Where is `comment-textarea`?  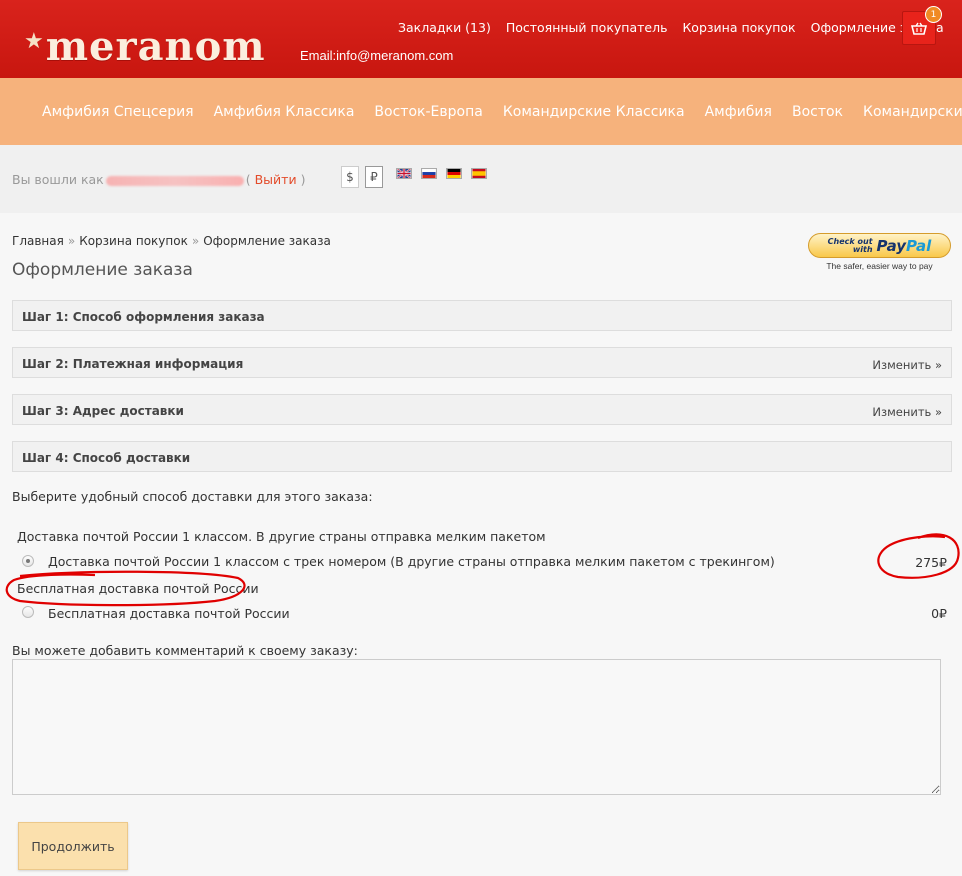 comment-textarea is located at coordinates (476, 727).